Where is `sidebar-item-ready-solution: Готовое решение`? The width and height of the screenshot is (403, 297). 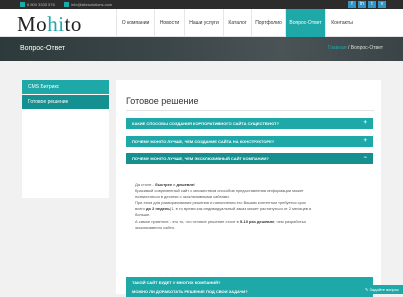
sidebar-item-ready-solution: Готовое решение is located at coordinates (65, 102).